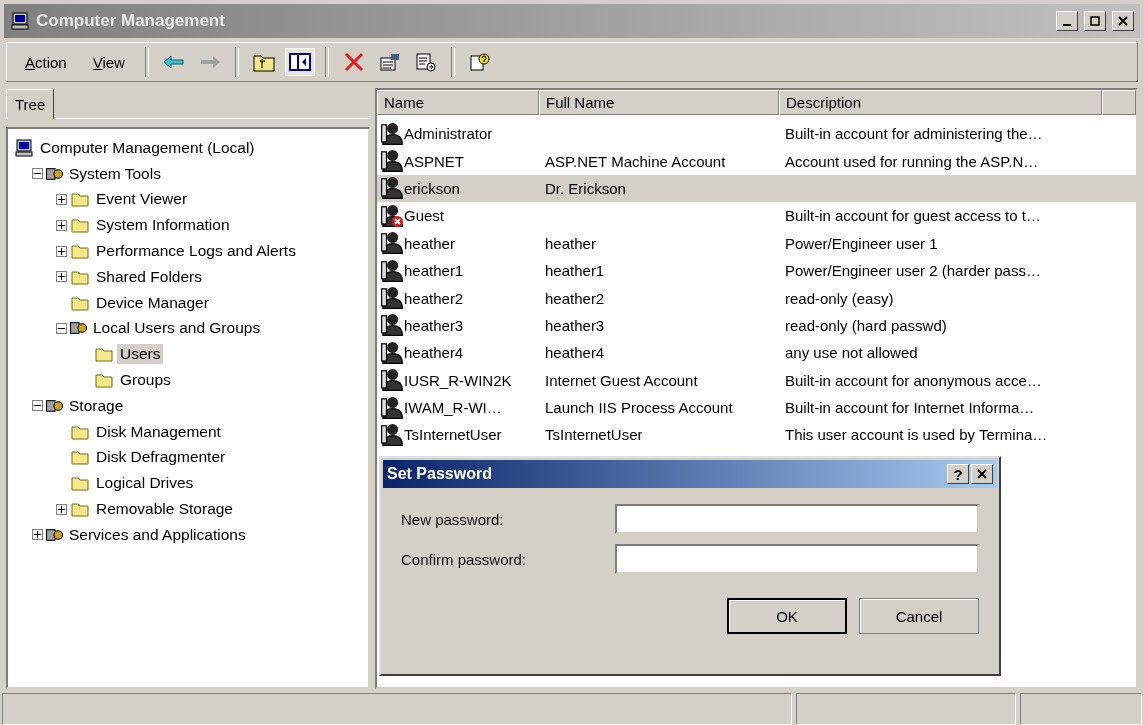 The image size is (1144, 725). What do you see at coordinates (196, 251) in the screenshot?
I see `tree-item: Performance Logs and Alerts` at bounding box center [196, 251].